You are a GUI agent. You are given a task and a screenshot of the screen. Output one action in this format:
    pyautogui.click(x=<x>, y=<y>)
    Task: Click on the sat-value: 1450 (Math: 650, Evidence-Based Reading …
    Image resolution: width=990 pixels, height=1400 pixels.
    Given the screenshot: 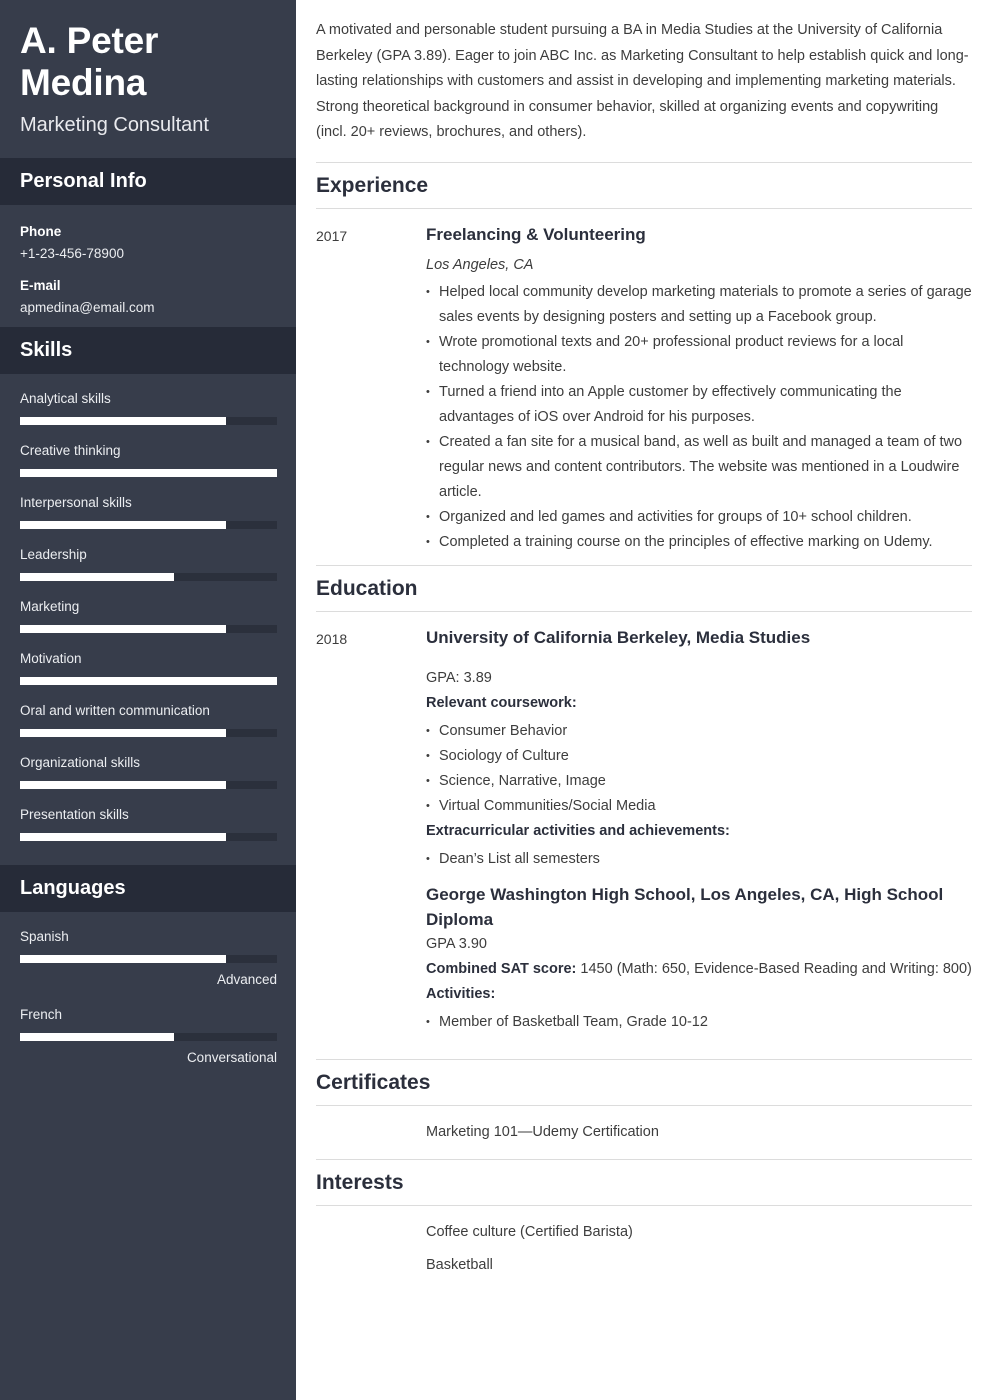 What is the action you would take?
    pyautogui.click(x=774, y=968)
    